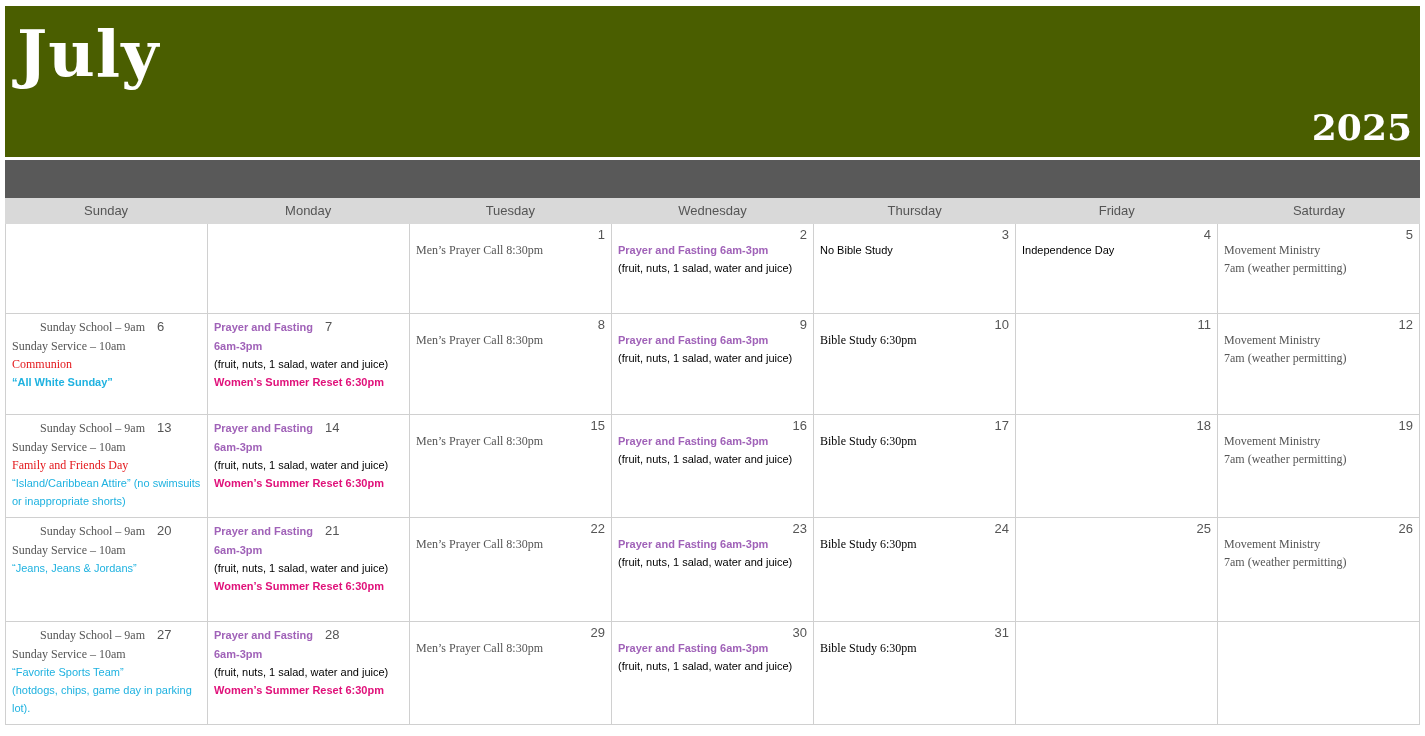  I want to click on day-number: 29, so click(597, 633).